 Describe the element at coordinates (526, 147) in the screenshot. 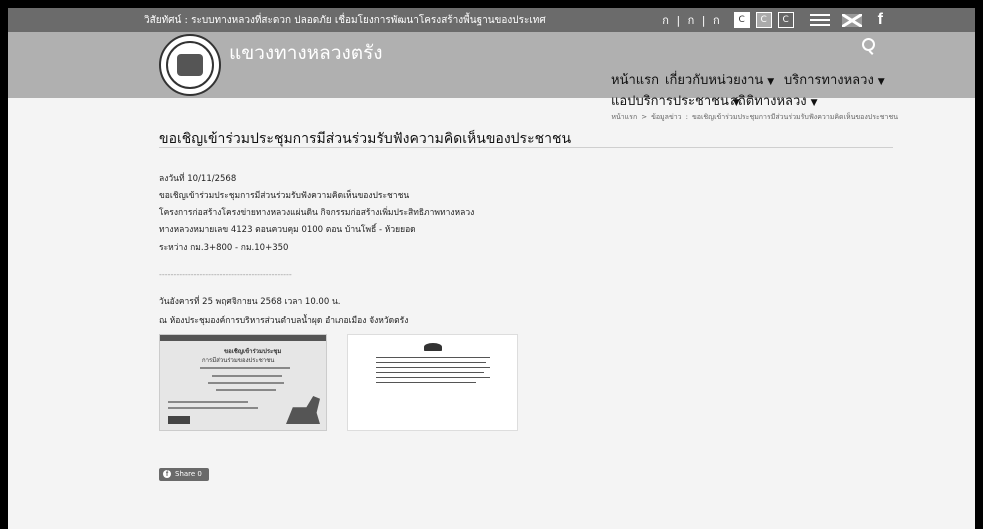

I see `title-divider` at that location.